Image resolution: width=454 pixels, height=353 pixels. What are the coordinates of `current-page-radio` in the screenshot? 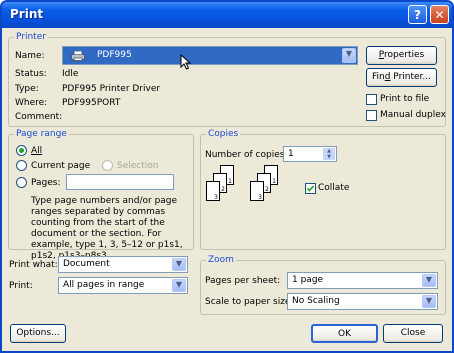 It's located at (21, 165).